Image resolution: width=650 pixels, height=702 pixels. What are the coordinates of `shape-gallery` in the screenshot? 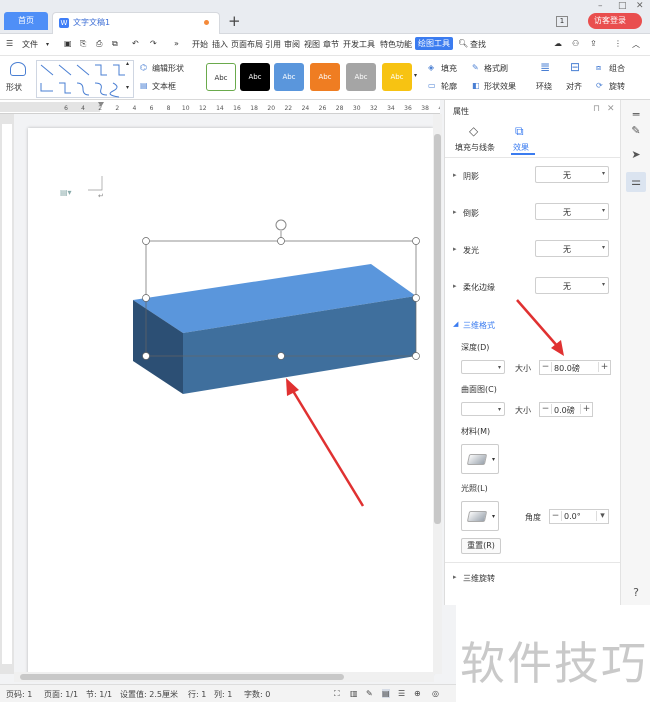 It's located at (85, 79).